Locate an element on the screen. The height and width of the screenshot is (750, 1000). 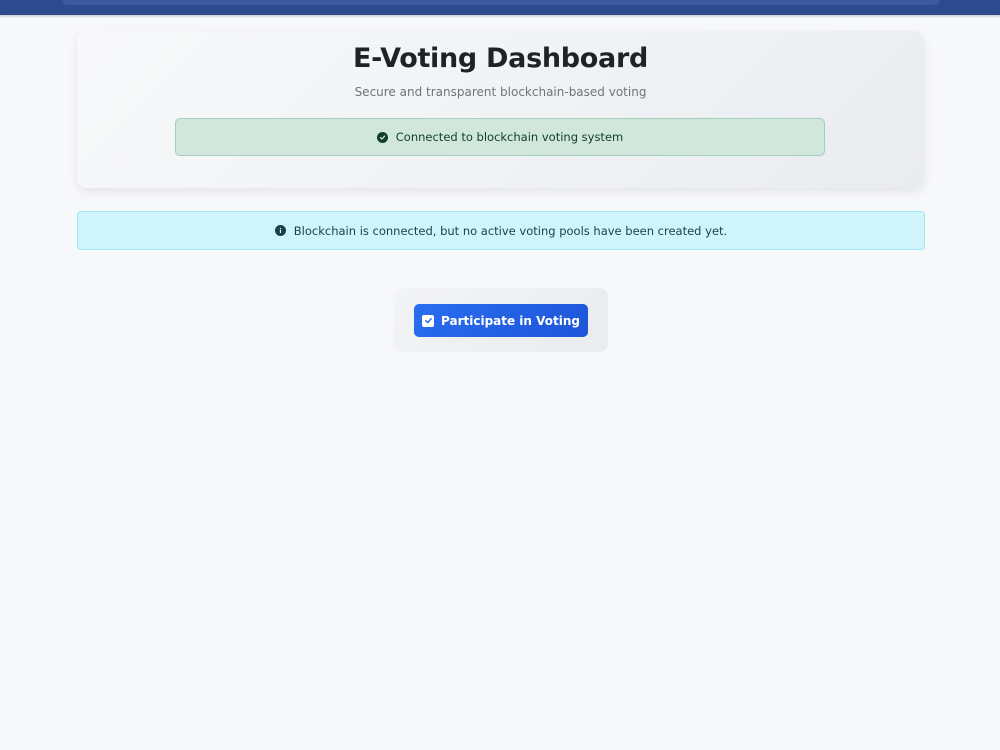
check-circle-icon is located at coordinates (382, 137).